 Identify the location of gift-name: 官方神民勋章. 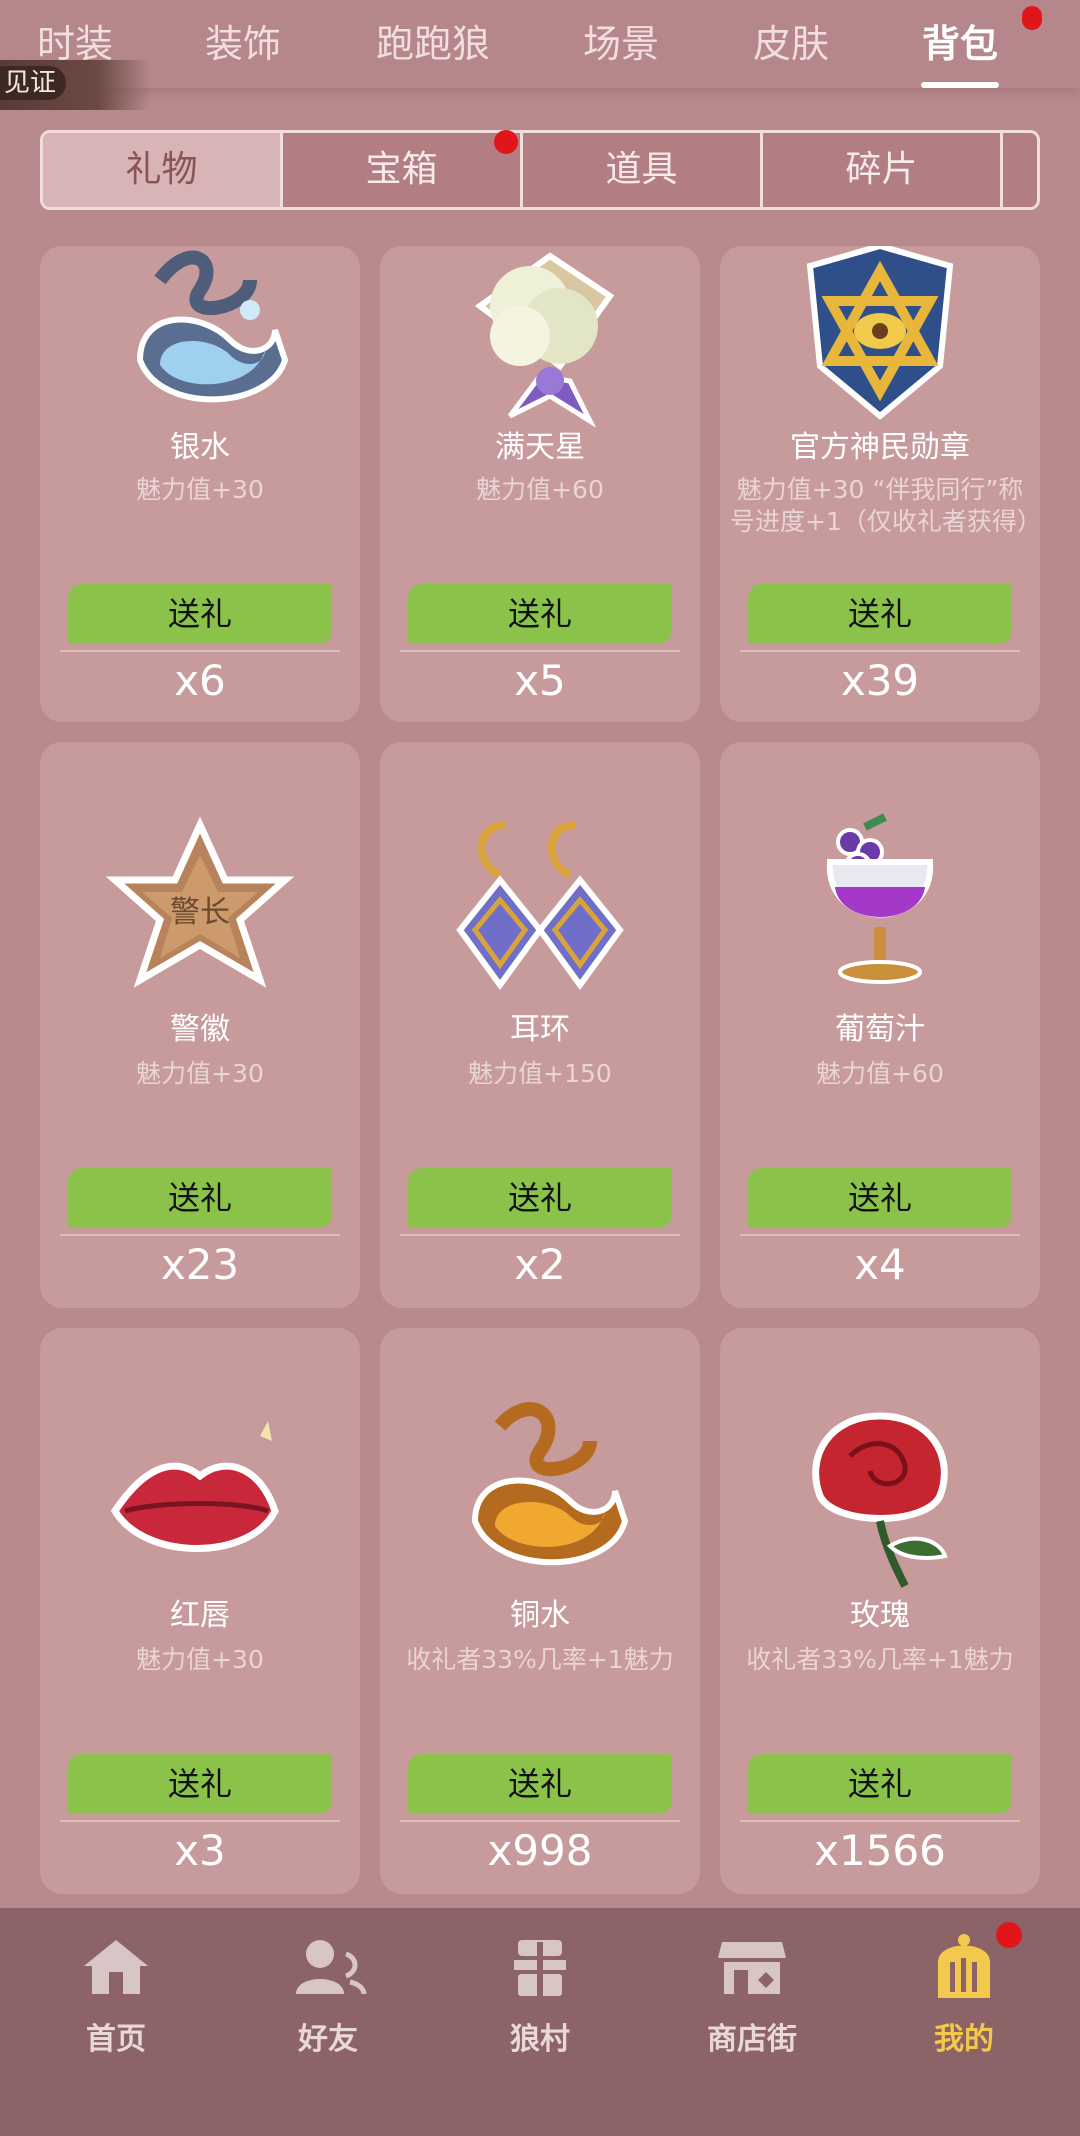
(880, 447).